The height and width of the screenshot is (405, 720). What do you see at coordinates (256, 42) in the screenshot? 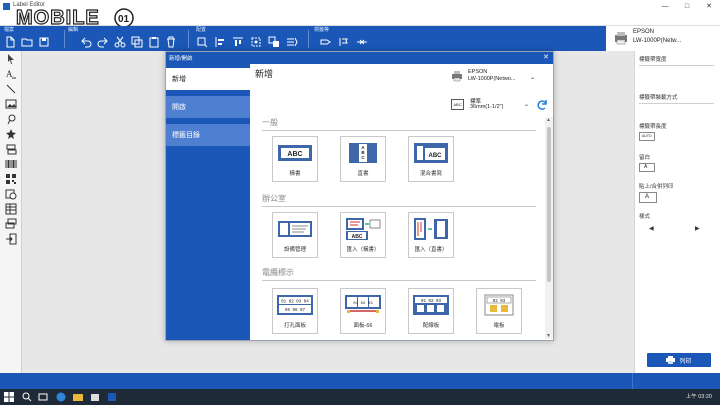
I see `distribute-icon` at bounding box center [256, 42].